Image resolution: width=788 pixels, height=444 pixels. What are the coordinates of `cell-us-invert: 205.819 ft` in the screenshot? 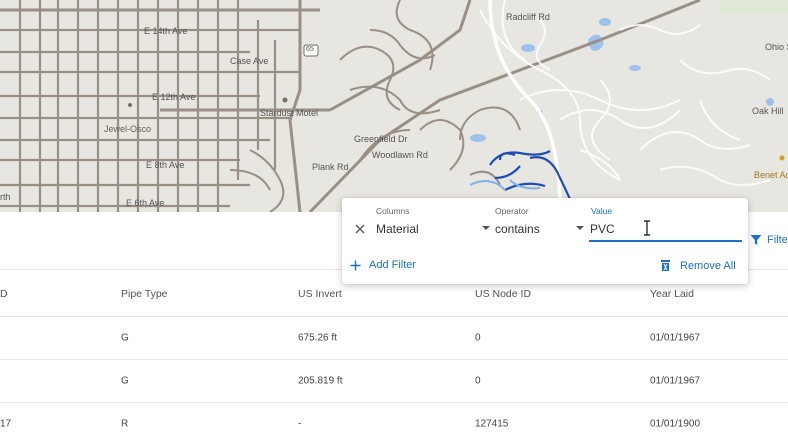 It's located at (320, 381).